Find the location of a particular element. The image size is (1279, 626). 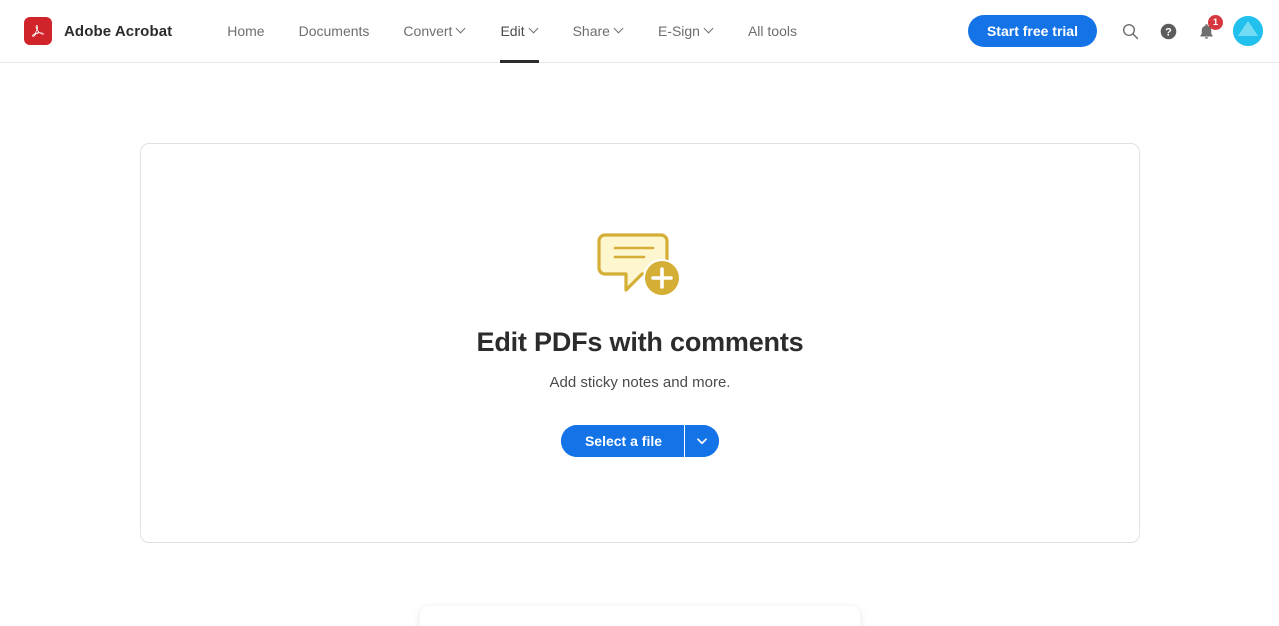

nav-item-label: Convert is located at coordinates (428, 31).